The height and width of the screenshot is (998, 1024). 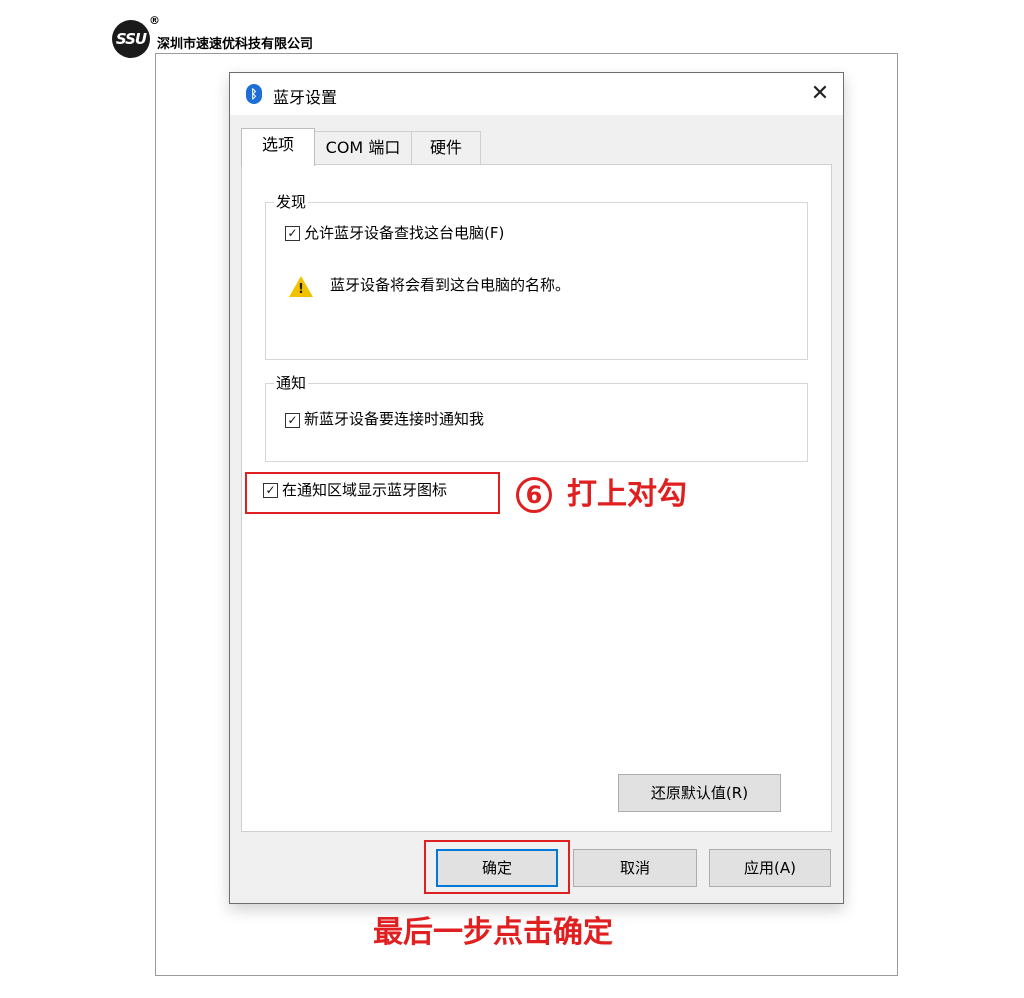 What do you see at coordinates (363, 148) in the screenshot?
I see `tab-com-ports: COM 端口` at bounding box center [363, 148].